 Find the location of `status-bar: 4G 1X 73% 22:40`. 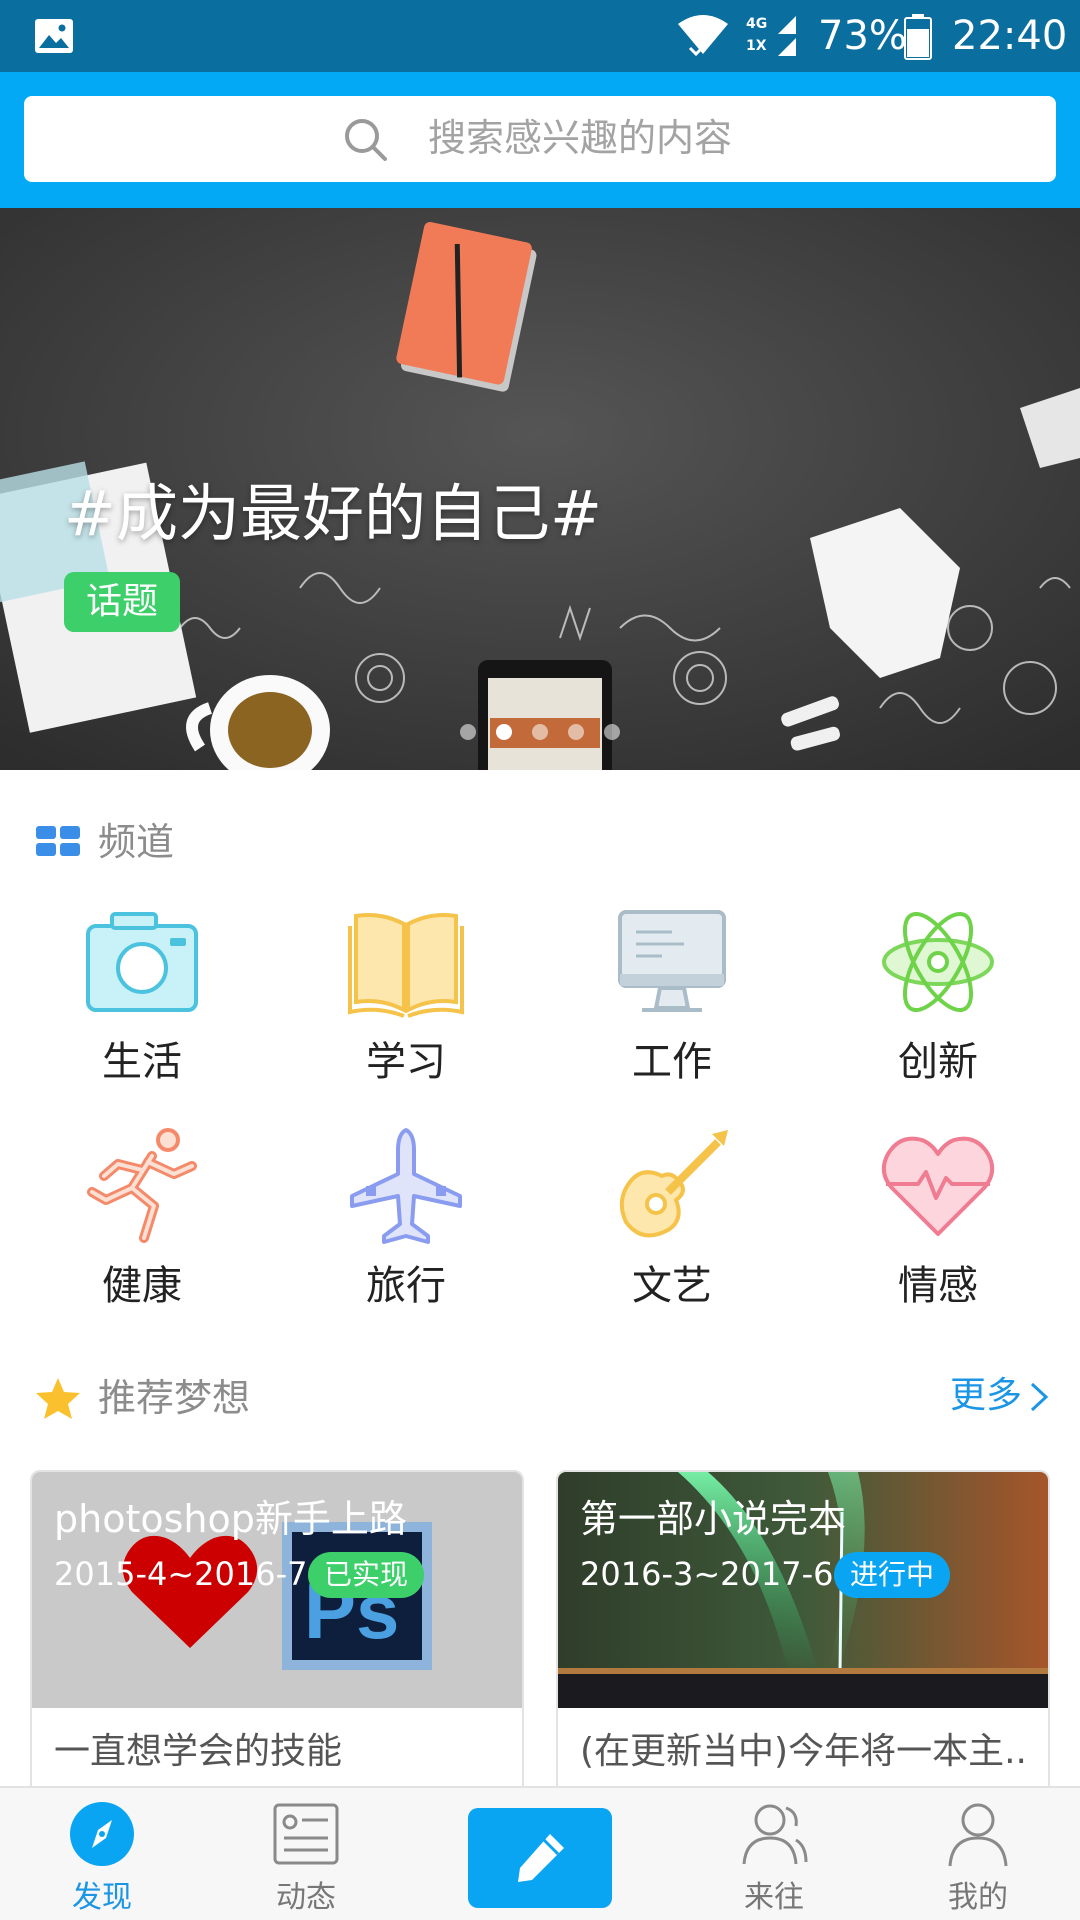

status-bar: 4G 1X 73% 22:40 is located at coordinates (540, 36).